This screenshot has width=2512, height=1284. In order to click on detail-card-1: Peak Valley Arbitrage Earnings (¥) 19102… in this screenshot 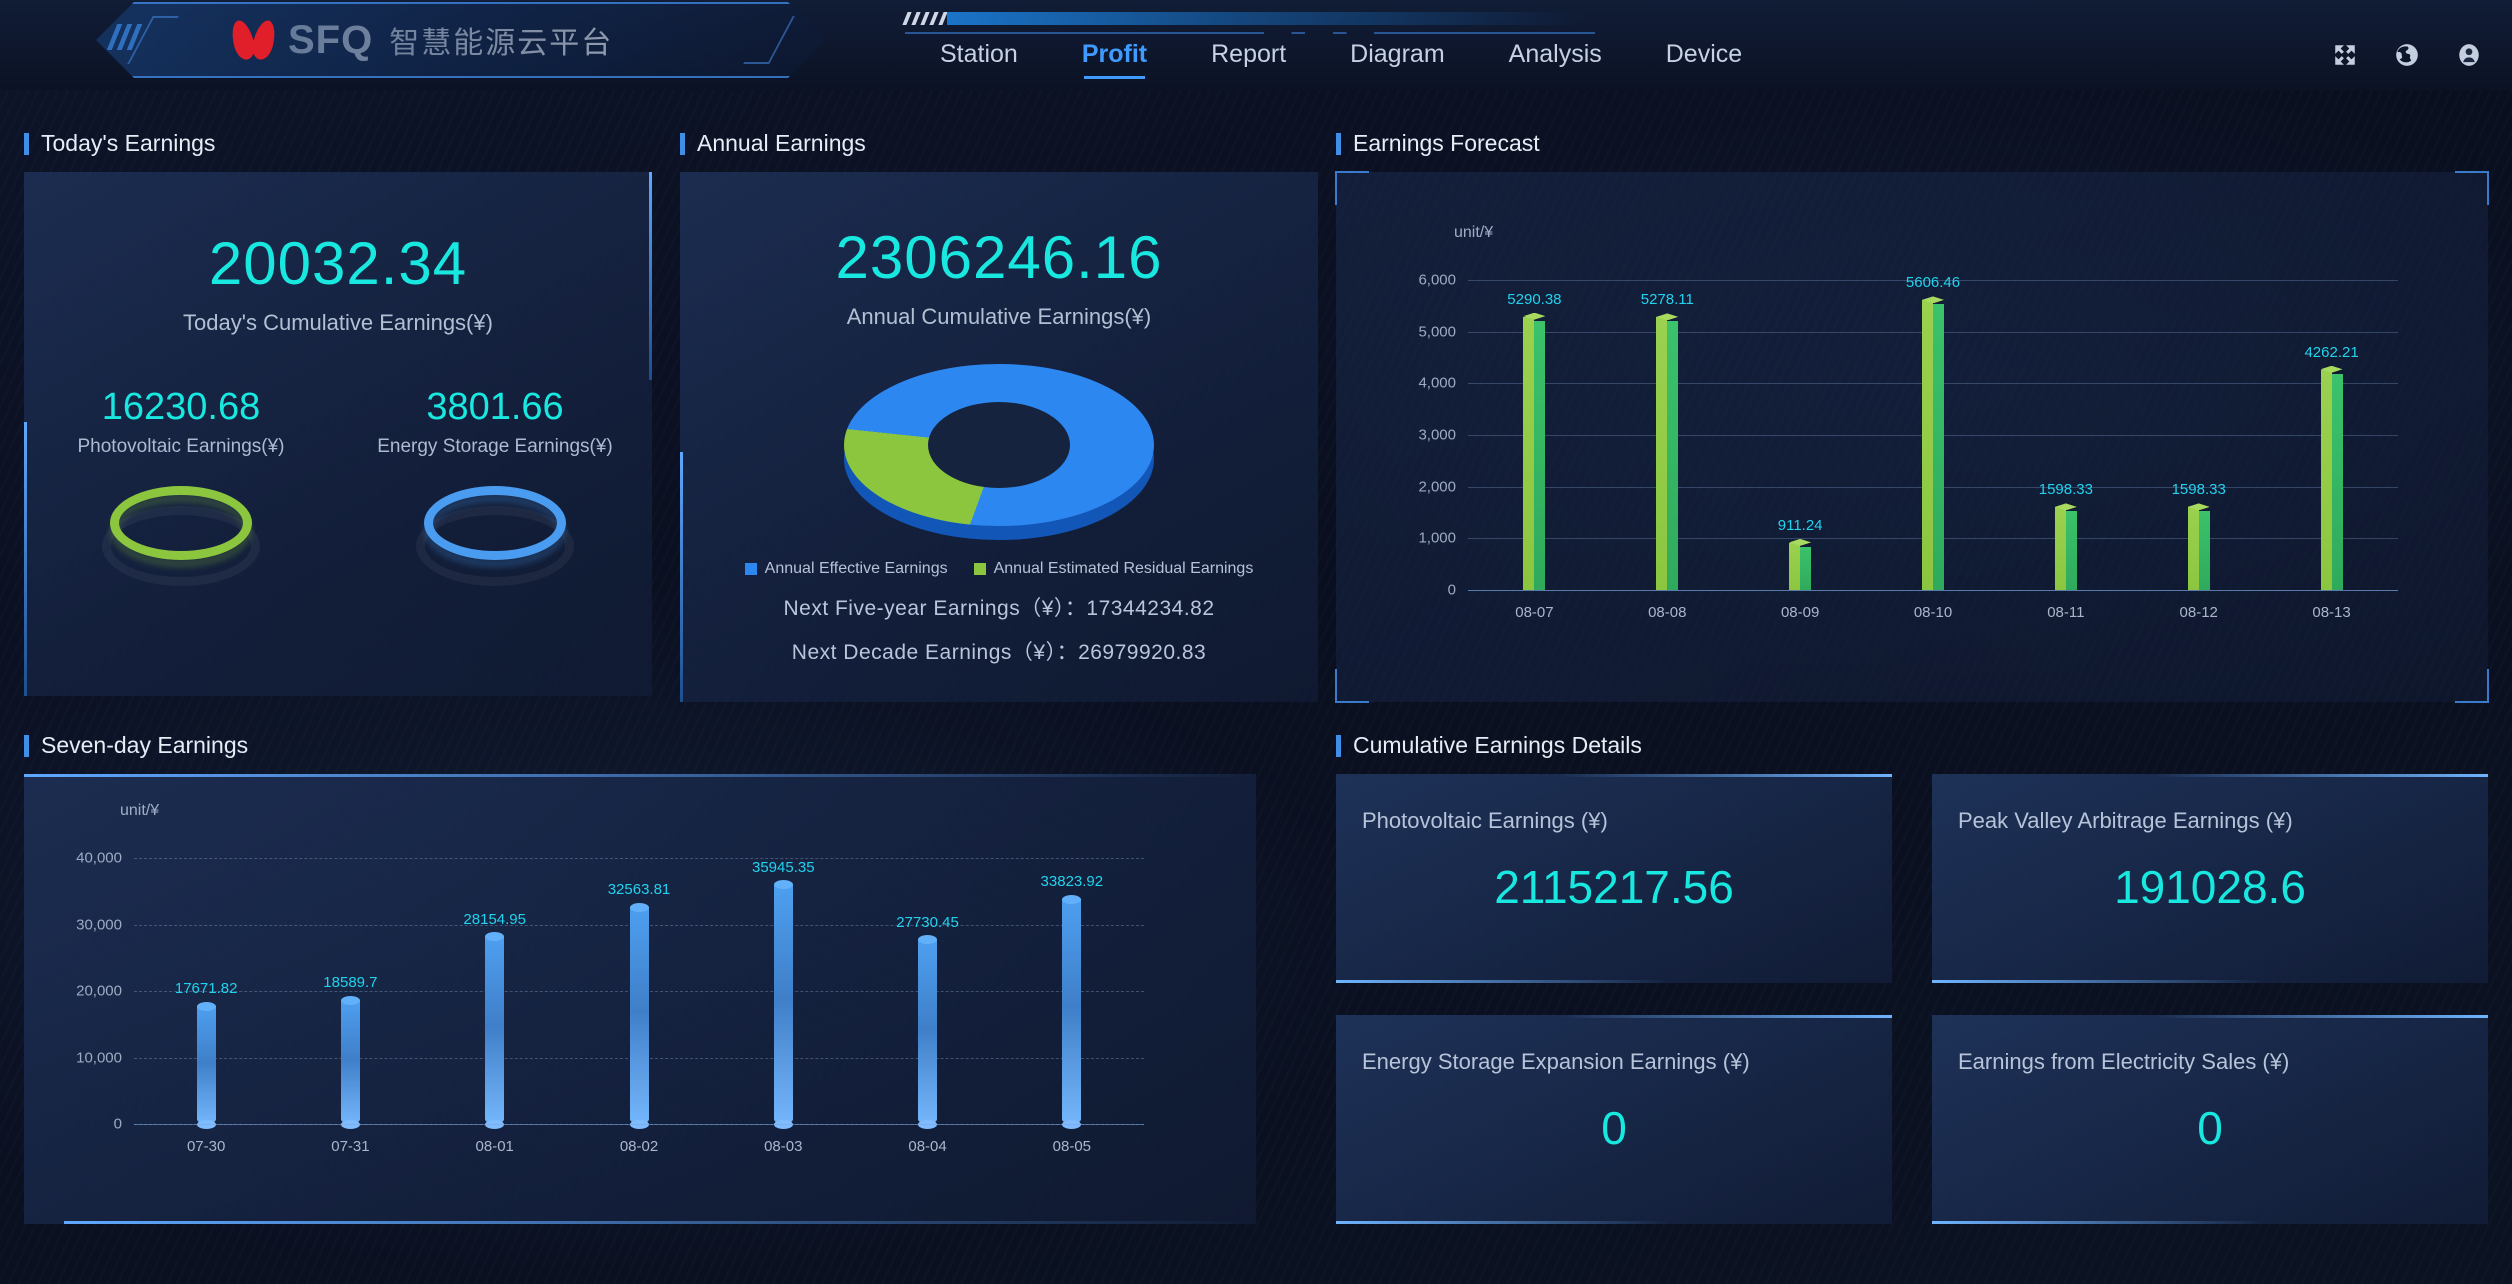, I will do `click(2210, 878)`.